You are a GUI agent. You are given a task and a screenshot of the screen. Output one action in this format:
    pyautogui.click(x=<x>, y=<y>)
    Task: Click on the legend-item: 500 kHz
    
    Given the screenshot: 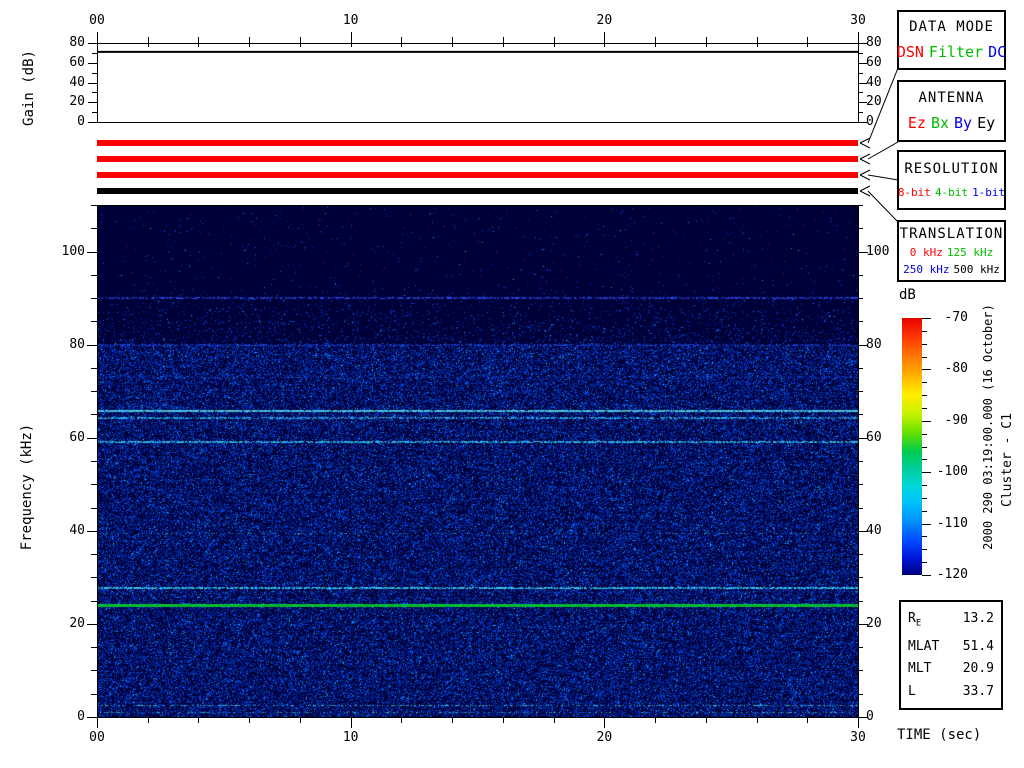 What is the action you would take?
    pyautogui.click(x=976, y=269)
    